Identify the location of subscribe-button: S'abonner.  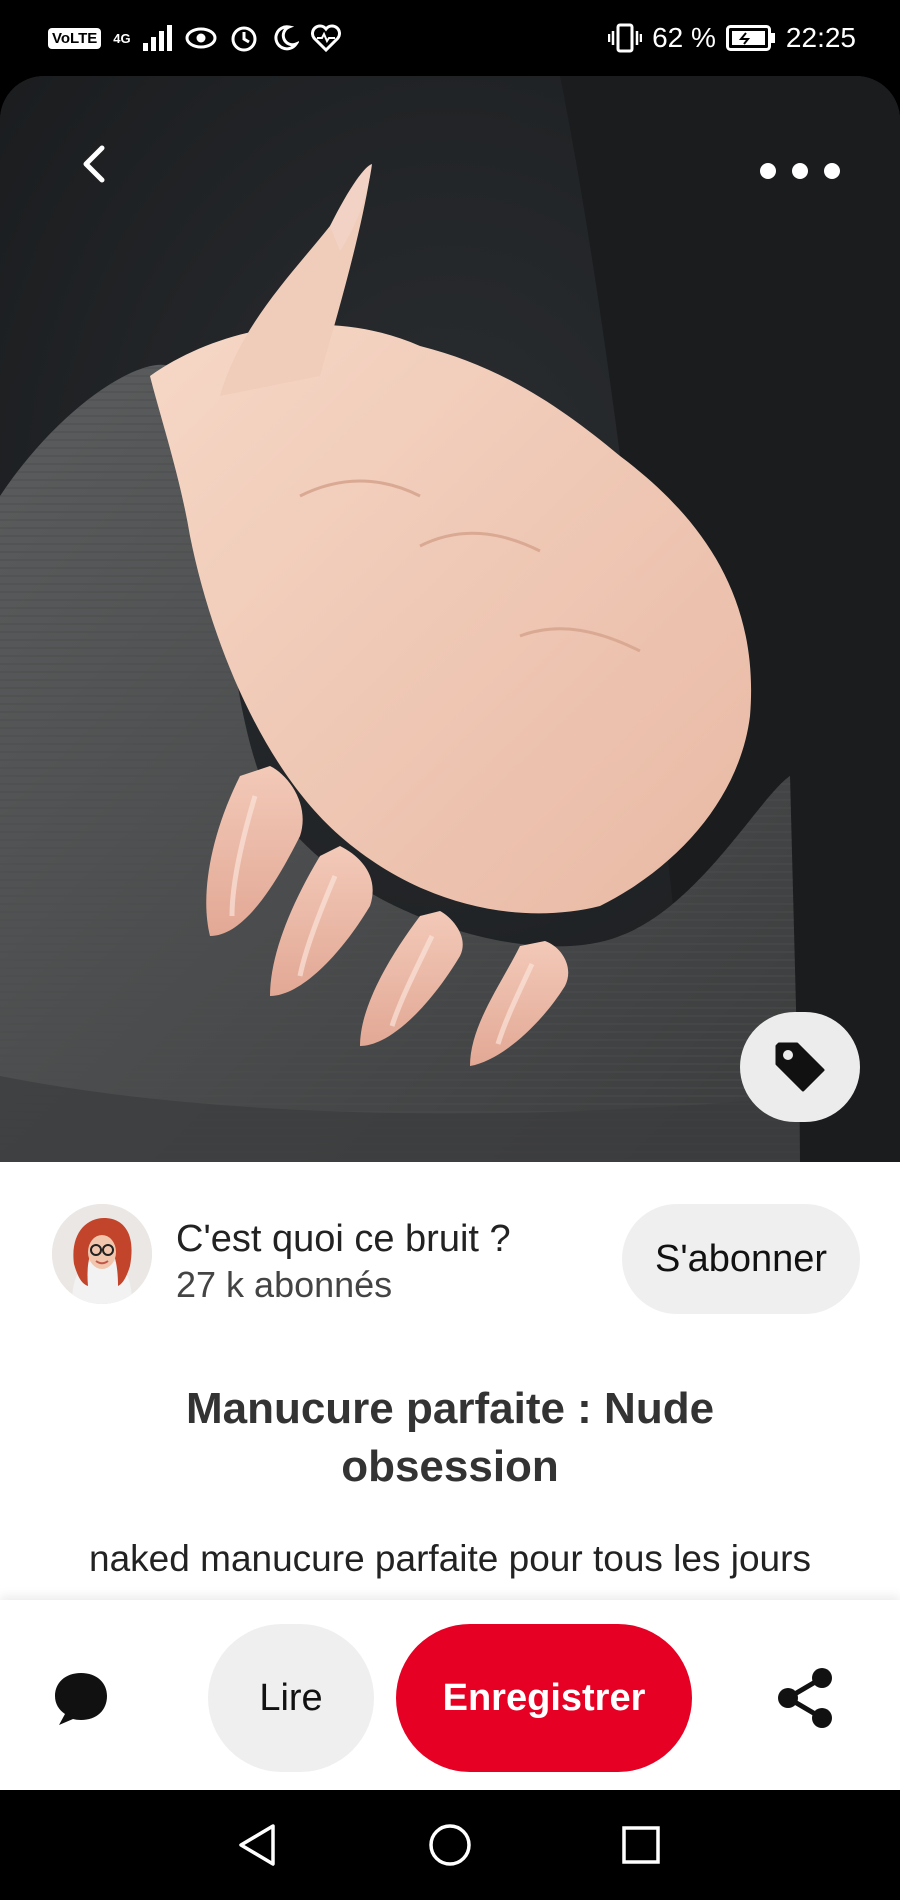
(741, 1259).